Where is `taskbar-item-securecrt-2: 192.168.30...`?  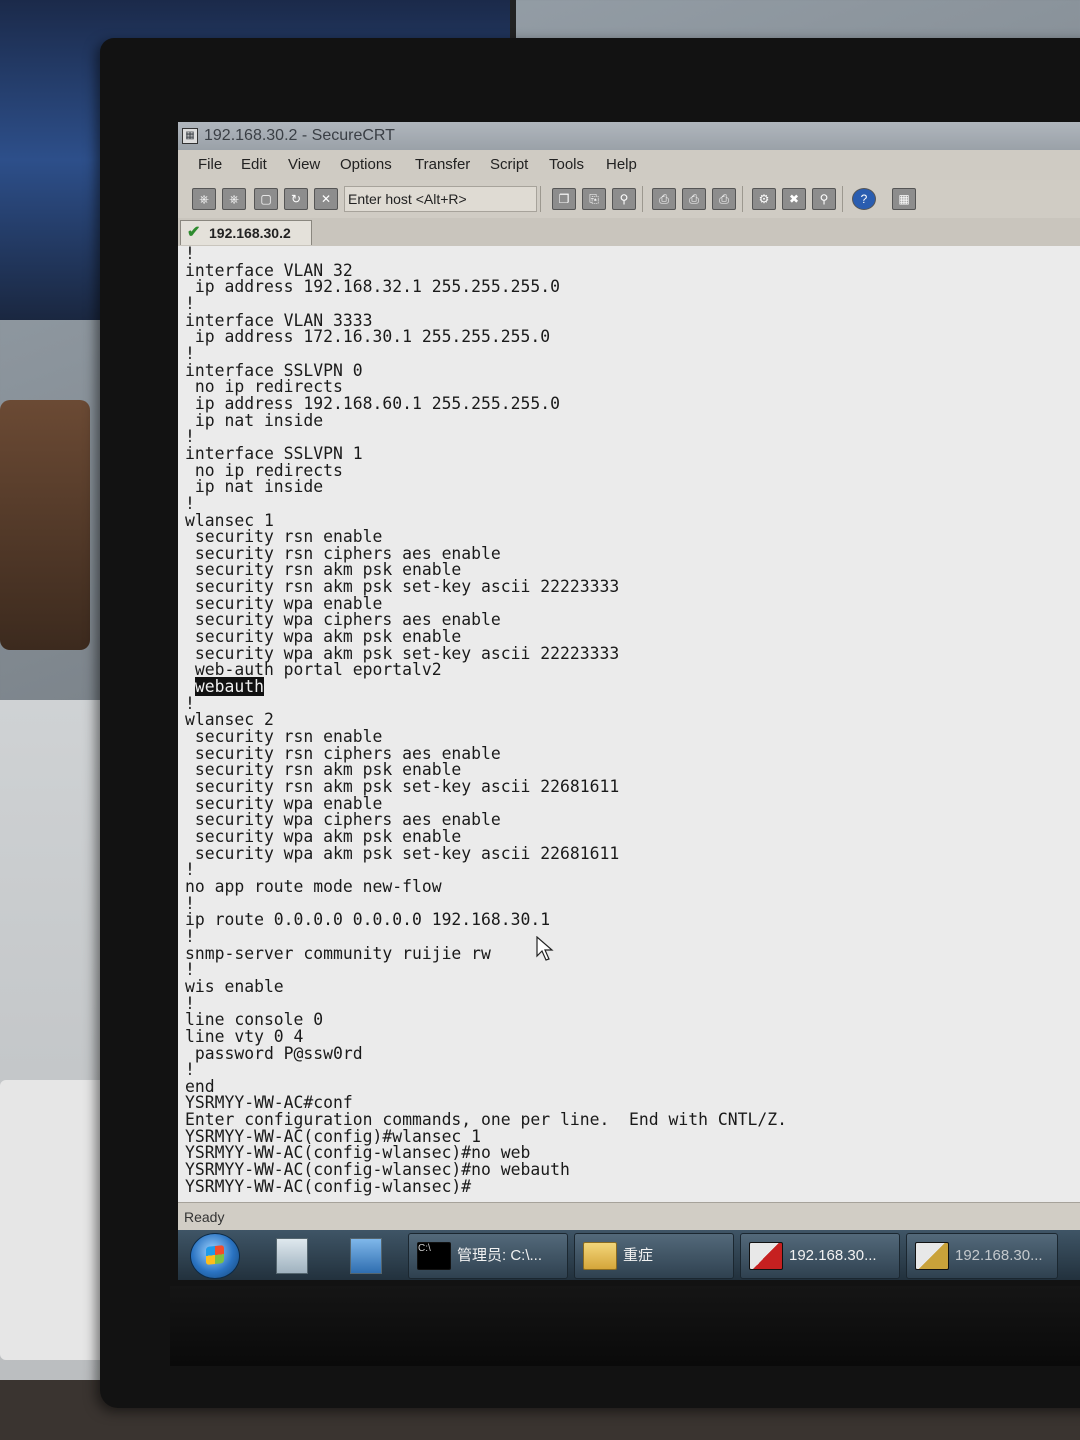
taskbar-item-securecrt-2: 192.168.30... is located at coordinates (982, 1256).